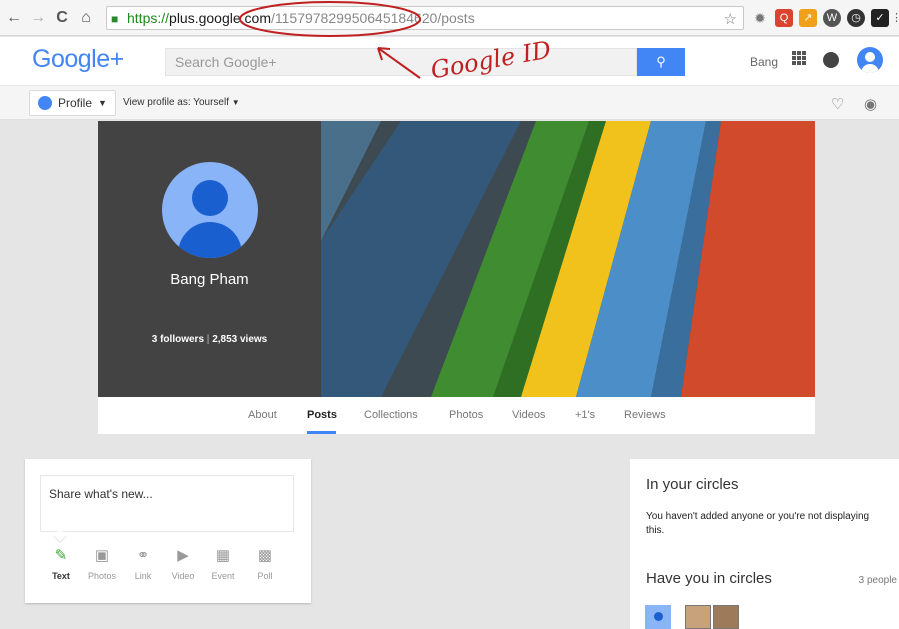  I want to click on link-icon: ⚭, so click(143, 555).